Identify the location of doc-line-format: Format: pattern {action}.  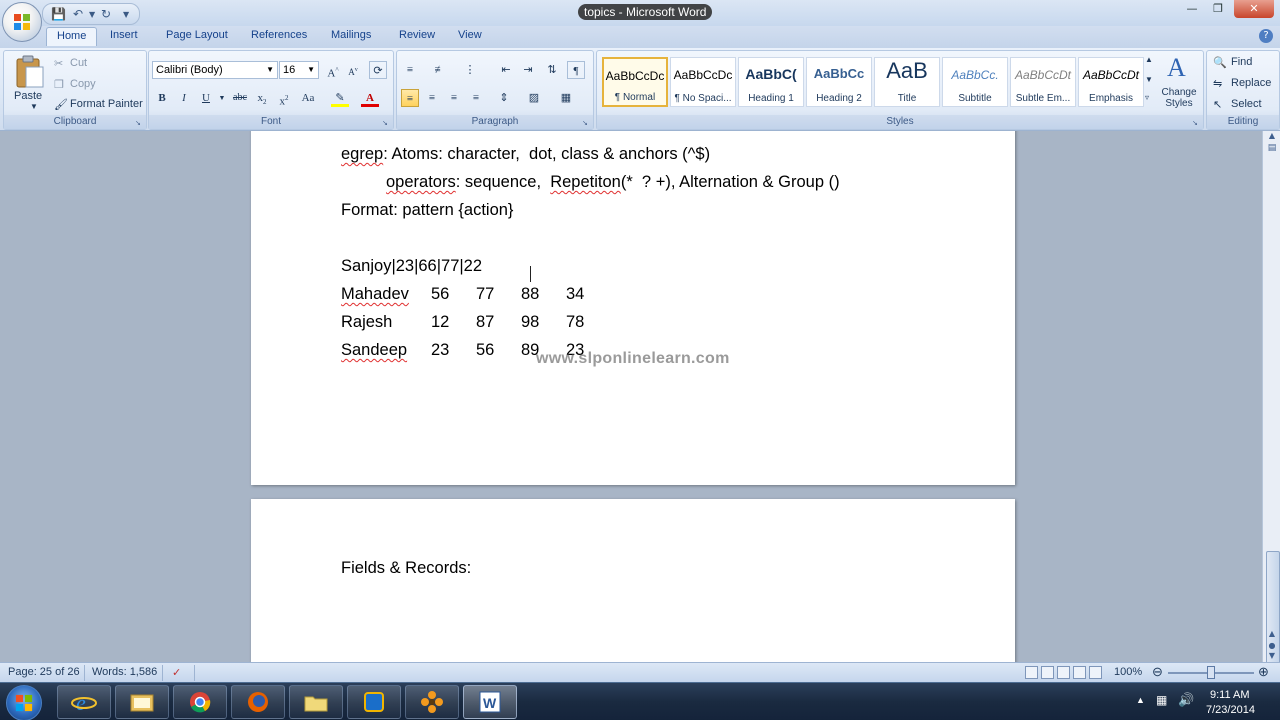
(427, 210).